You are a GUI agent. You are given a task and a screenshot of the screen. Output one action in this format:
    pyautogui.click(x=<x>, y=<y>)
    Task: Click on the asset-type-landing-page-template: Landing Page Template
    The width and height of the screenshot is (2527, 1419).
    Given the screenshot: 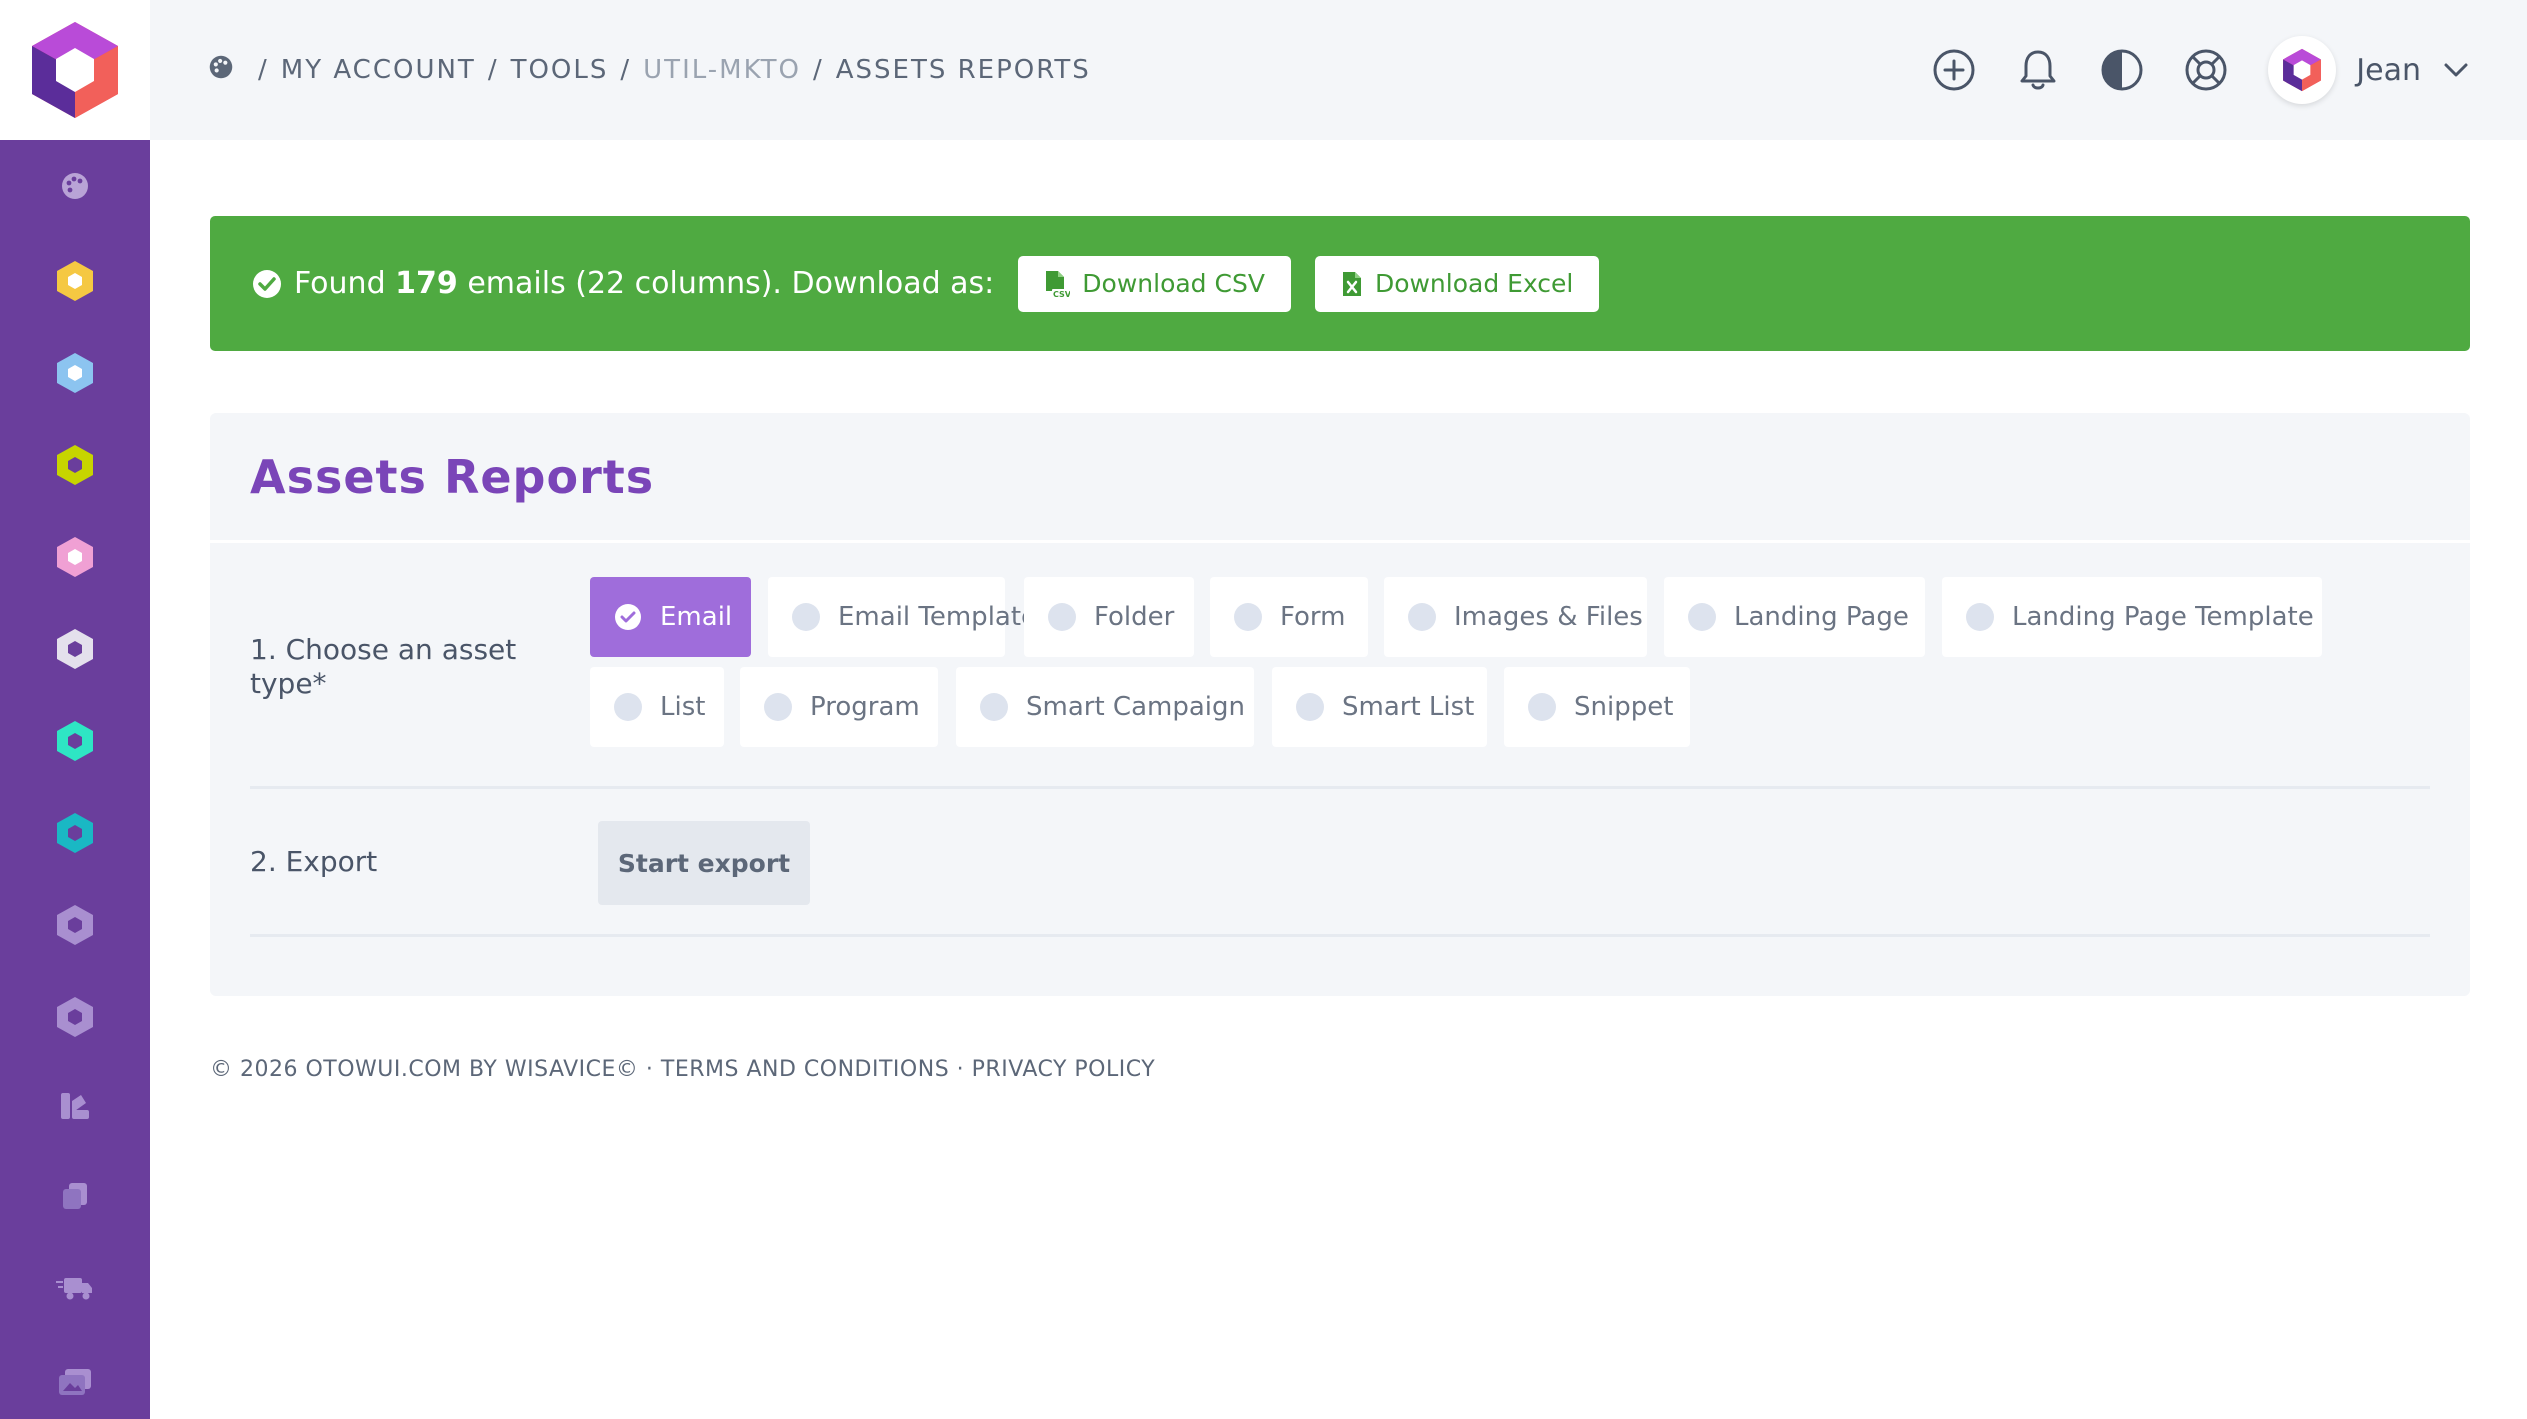 What is the action you would take?
    pyautogui.click(x=2132, y=617)
    